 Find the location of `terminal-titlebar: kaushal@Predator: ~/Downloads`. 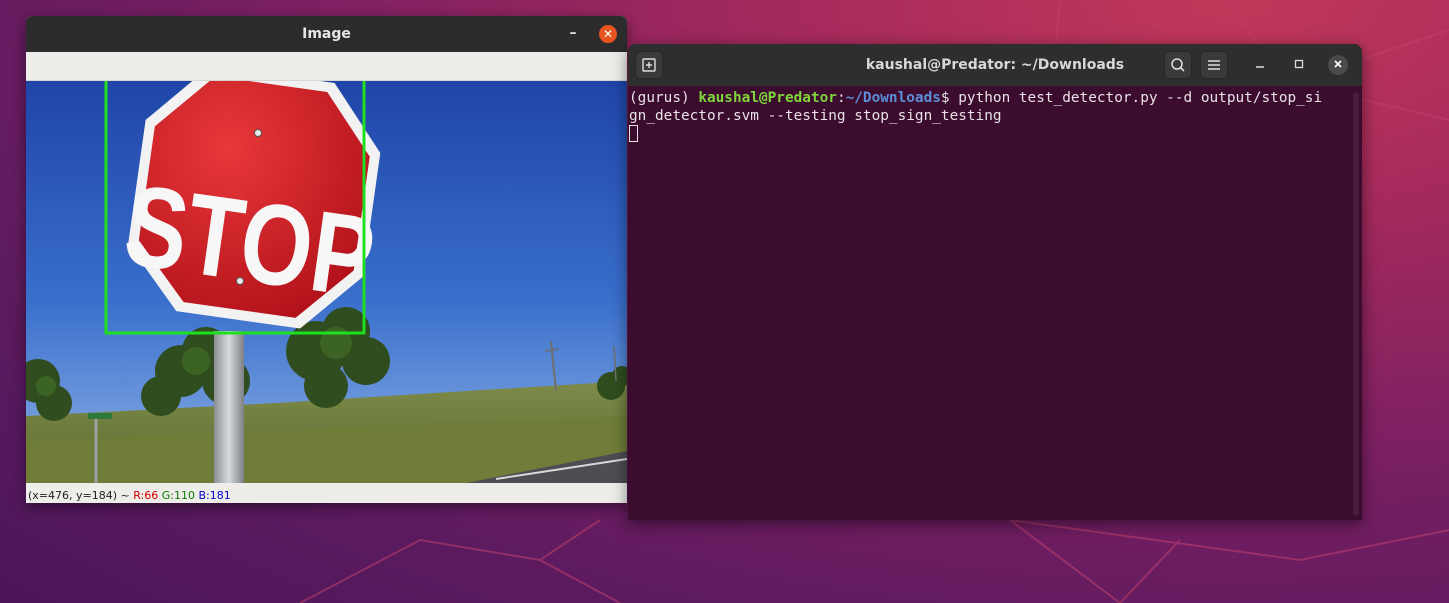

terminal-titlebar: kaushal@Predator: ~/Downloads is located at coordinates (995, 65).